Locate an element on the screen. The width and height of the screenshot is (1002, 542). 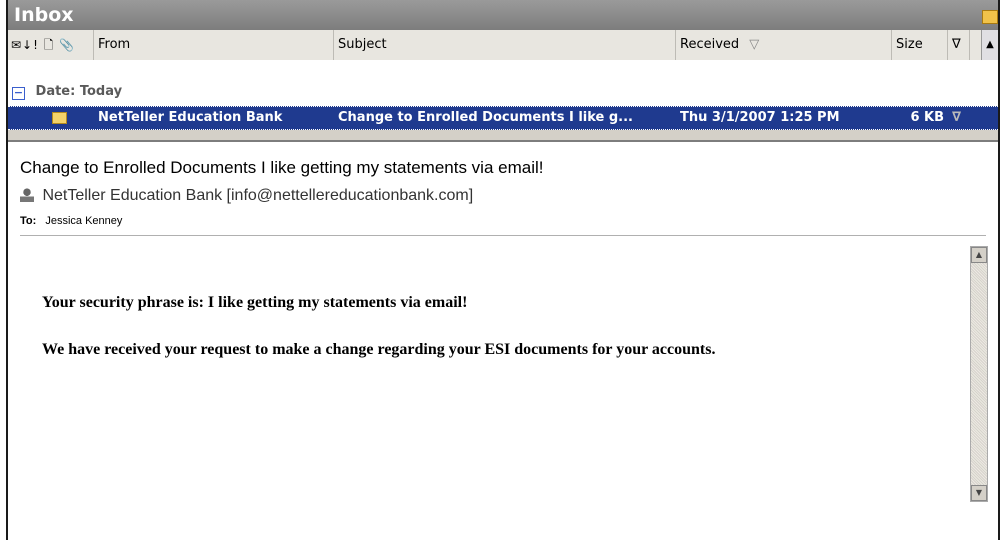
window-title-bar: Inbox is located at coordinates (503, 15).